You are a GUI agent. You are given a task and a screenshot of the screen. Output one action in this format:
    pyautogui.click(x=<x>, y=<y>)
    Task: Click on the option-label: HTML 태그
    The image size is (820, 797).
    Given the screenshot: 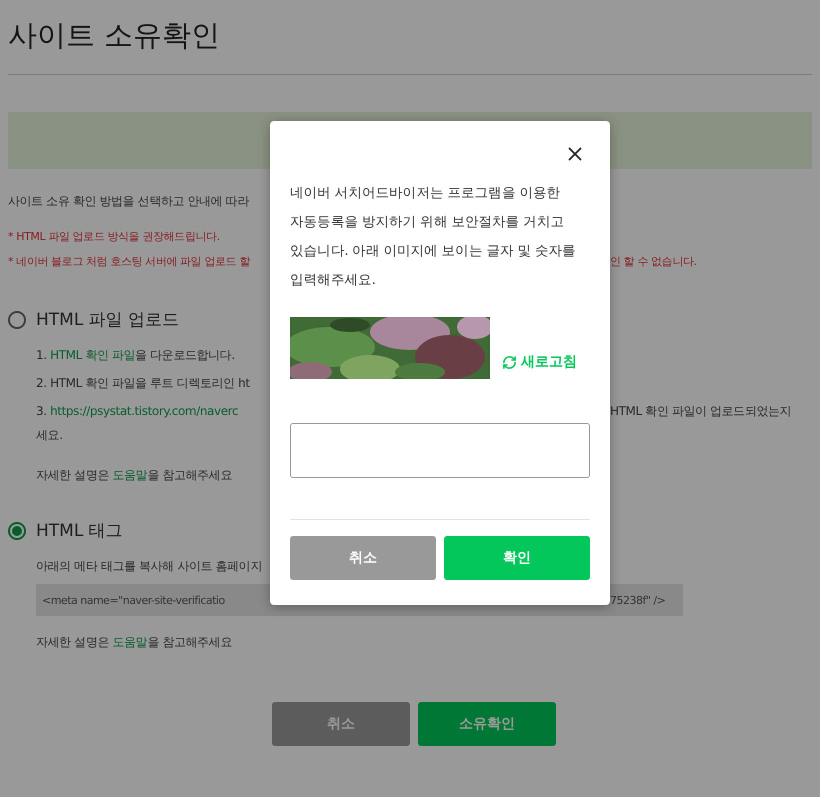 What is the action you would take?
    pyautogui.click(x=79, y=531)
    